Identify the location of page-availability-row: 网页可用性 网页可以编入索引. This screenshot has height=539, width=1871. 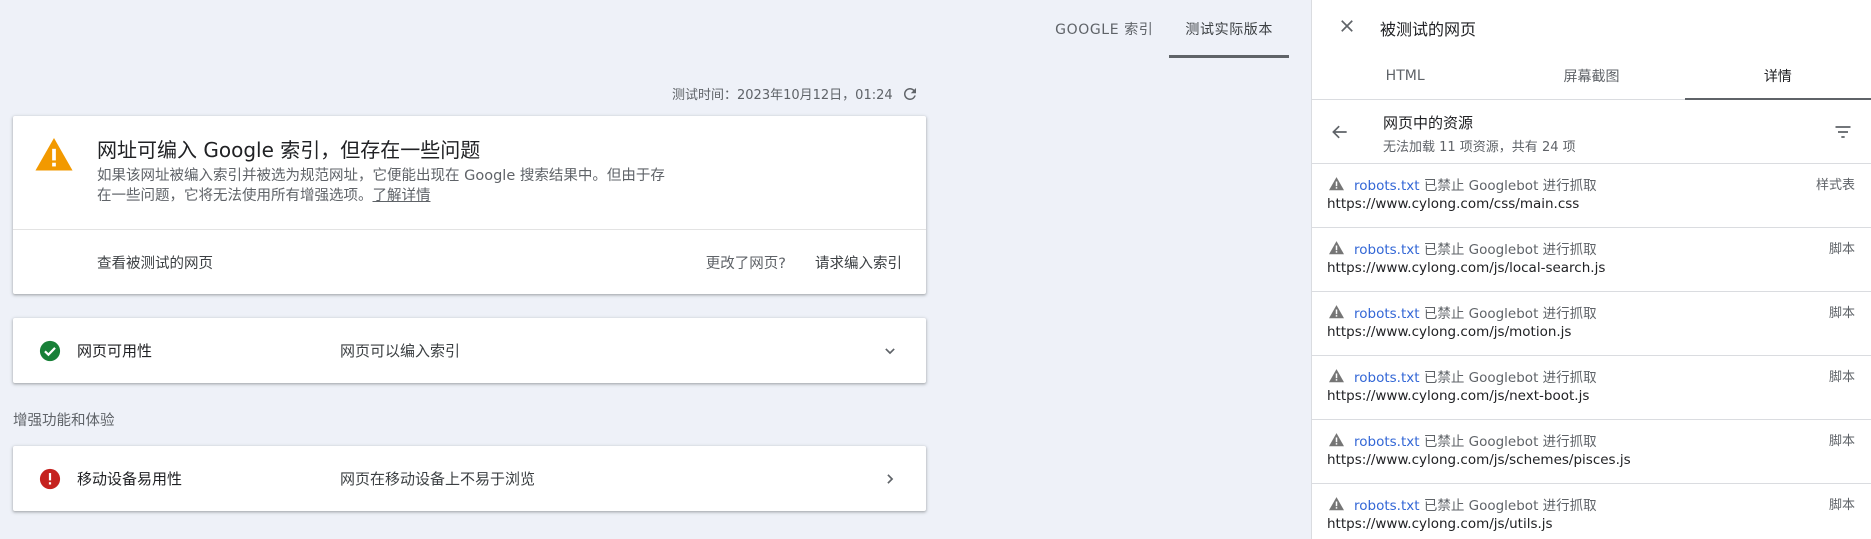
(469, 350).